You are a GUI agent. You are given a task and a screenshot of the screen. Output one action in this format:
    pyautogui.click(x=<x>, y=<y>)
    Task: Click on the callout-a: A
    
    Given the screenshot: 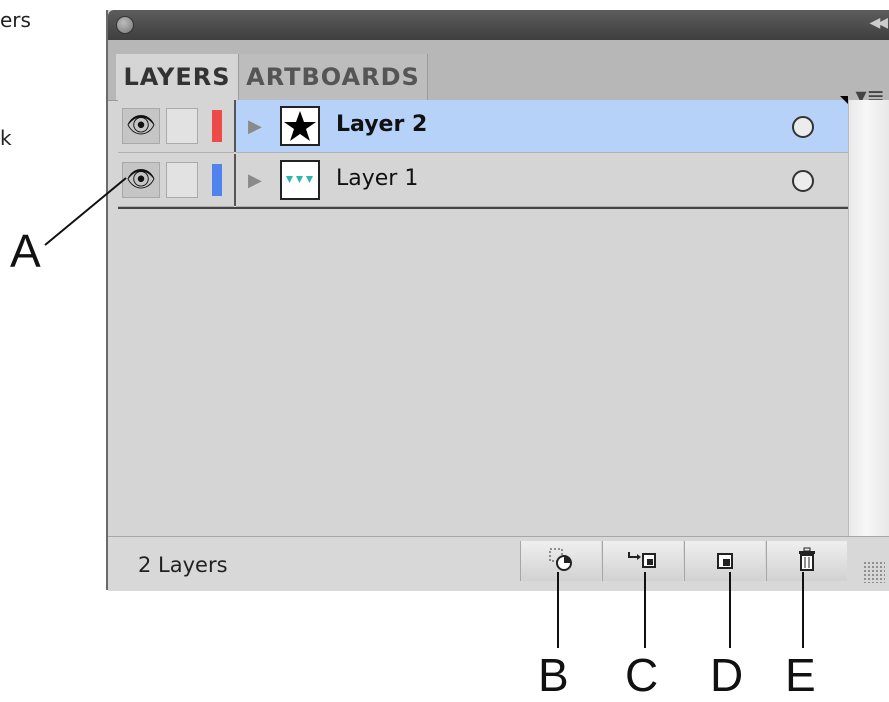 What is the action you would take?
    pyautogui.click(x=25, y=251)
    